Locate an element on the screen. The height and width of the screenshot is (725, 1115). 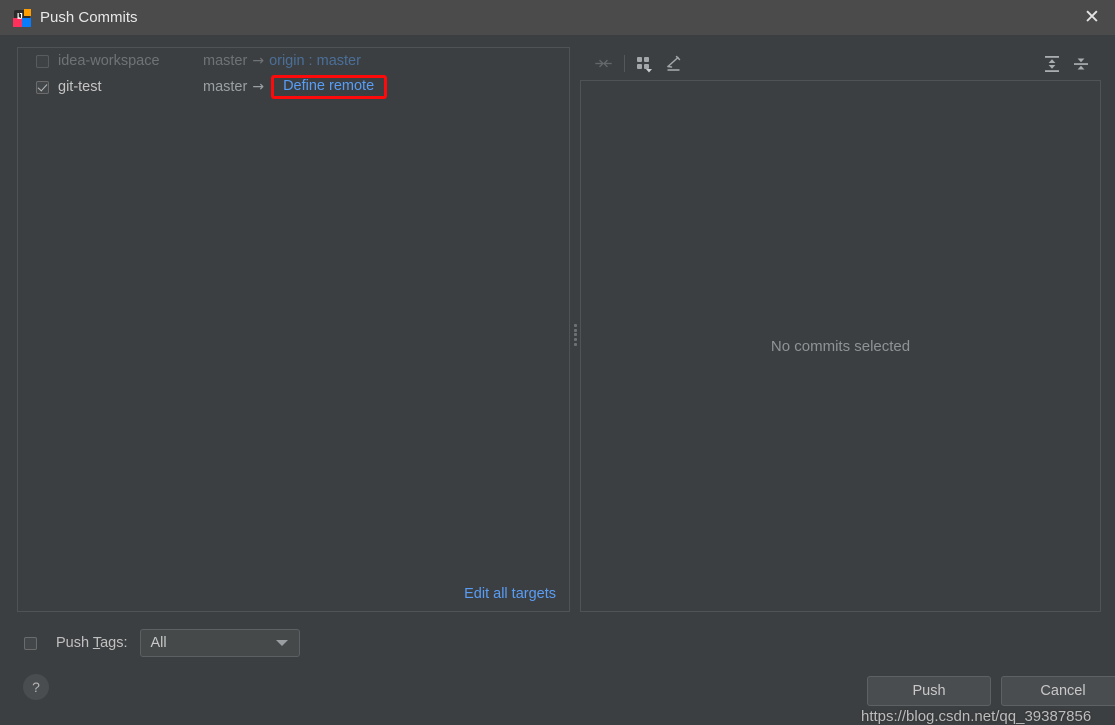
empty-state-message: No commits selected is located at coordinates (840, 346).